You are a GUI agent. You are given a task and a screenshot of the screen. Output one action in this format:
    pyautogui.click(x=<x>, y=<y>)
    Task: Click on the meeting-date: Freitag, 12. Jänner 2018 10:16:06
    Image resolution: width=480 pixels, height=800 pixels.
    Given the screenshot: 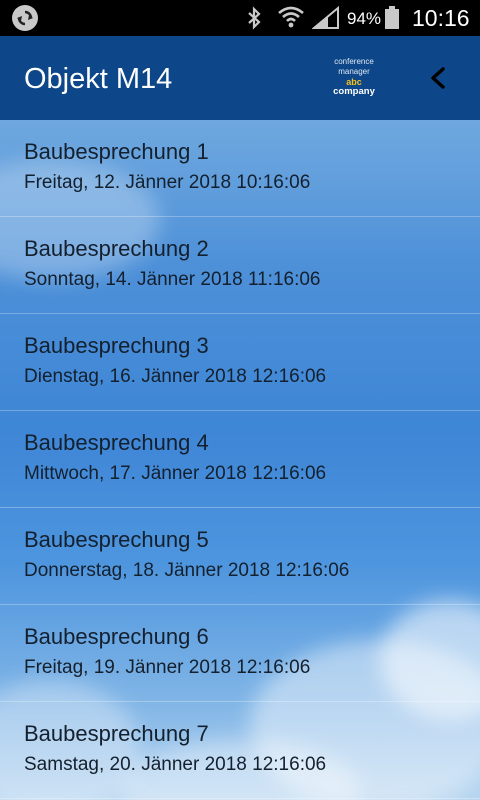 What is the action you would take?
    pyautogui.click(x=167, y=182)
    